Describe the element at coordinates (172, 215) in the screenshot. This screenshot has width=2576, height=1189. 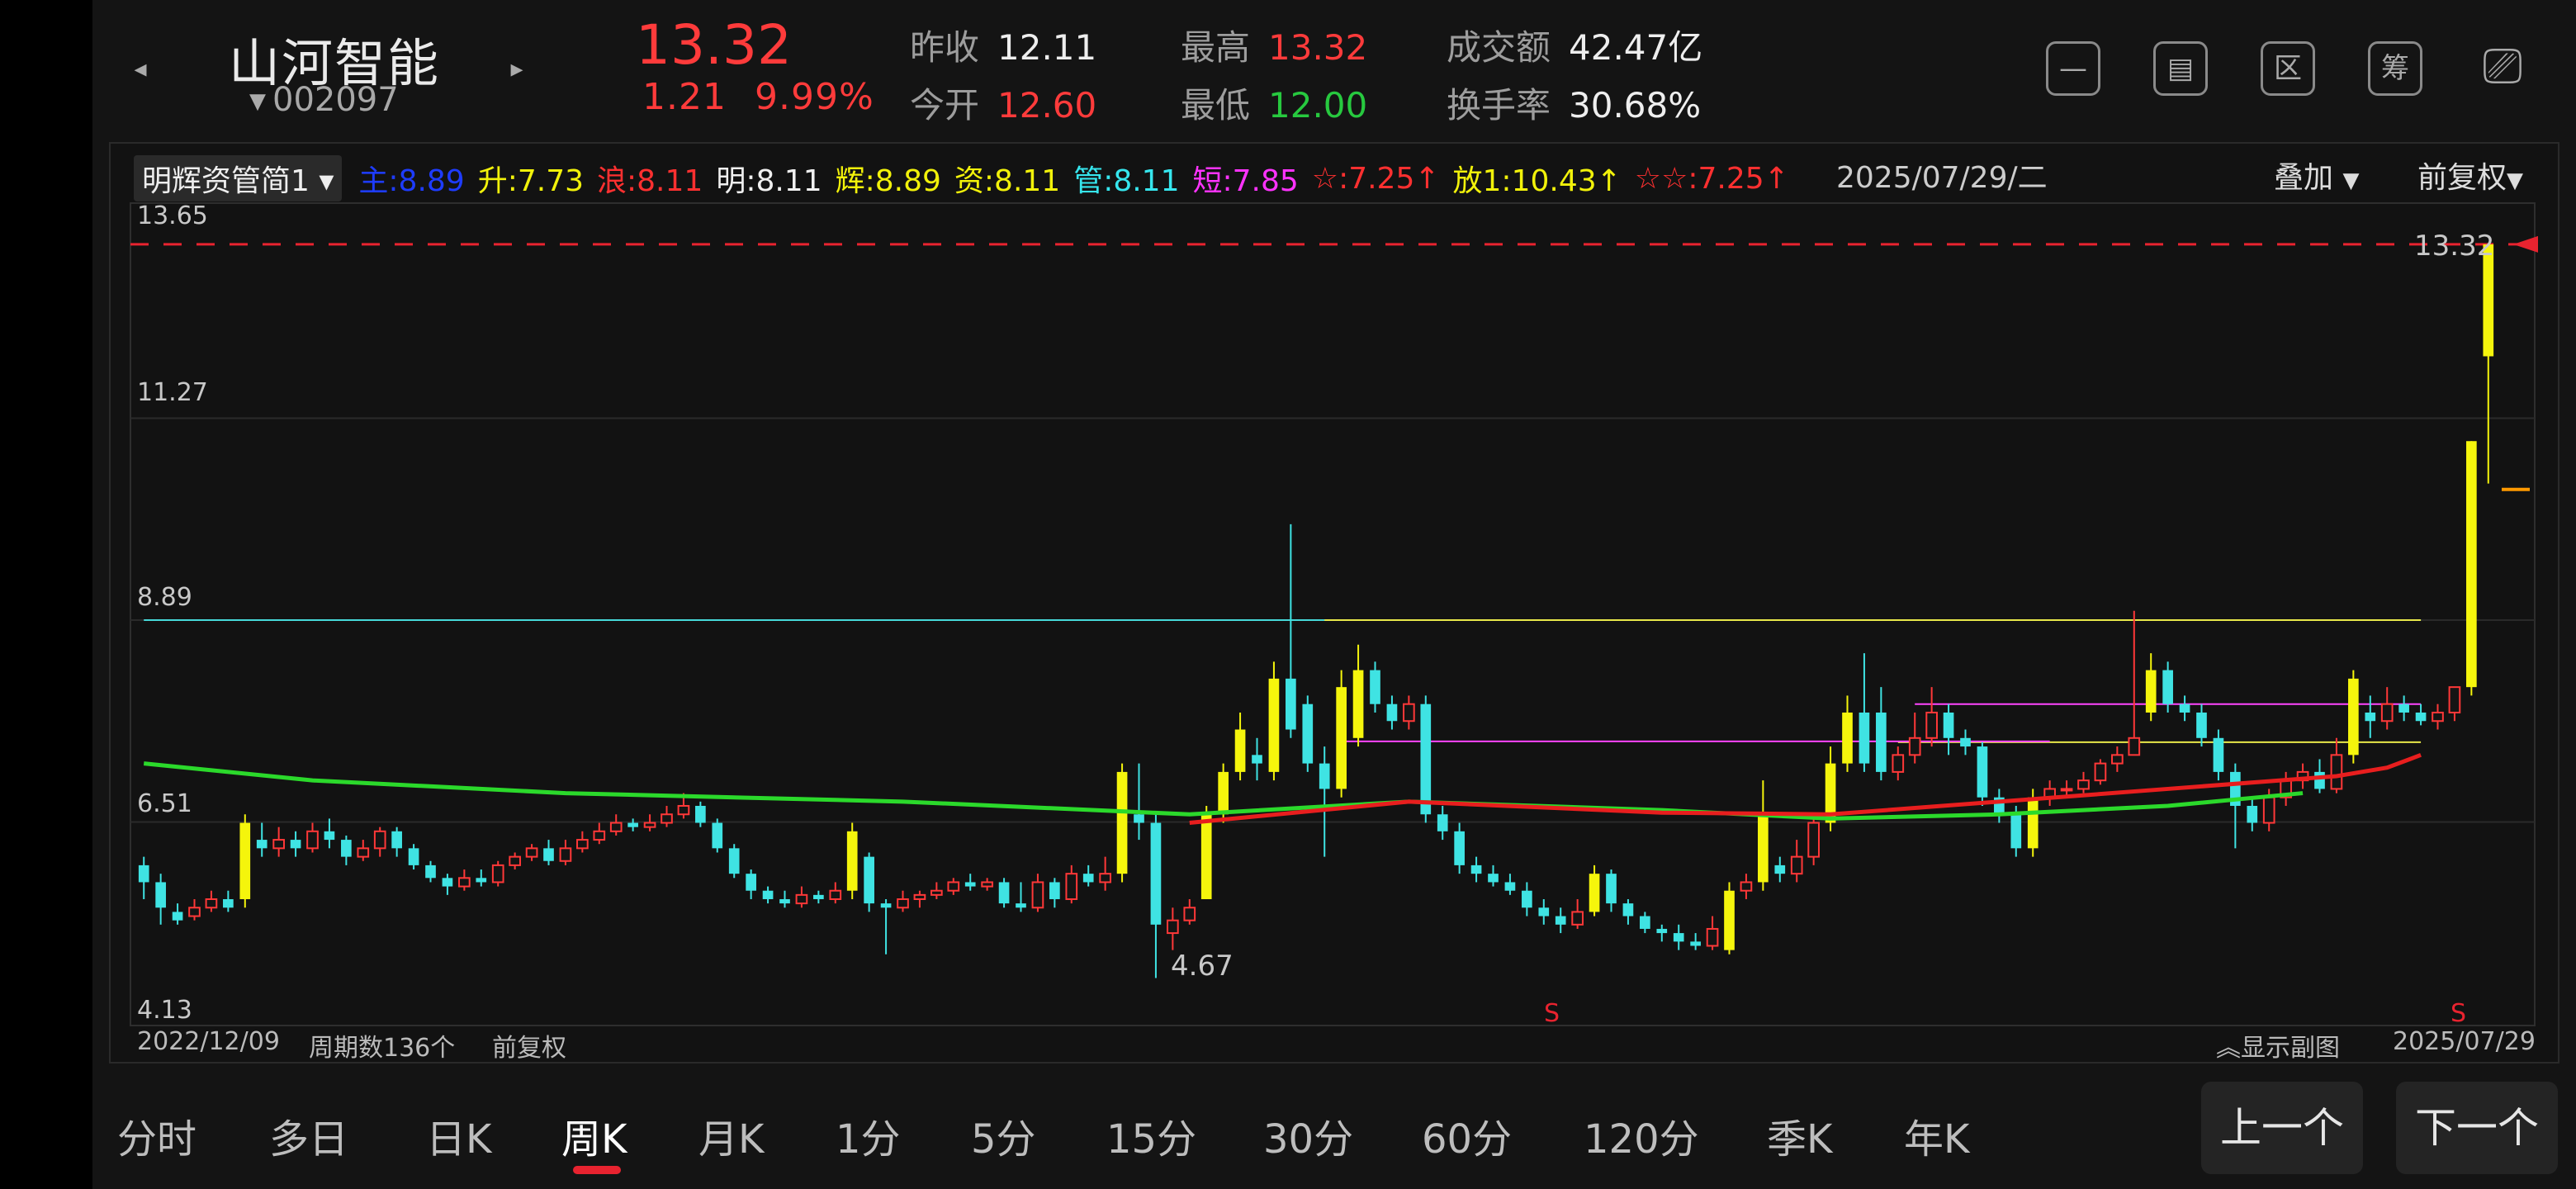
I see `y-label-top: 13.65` at that location.